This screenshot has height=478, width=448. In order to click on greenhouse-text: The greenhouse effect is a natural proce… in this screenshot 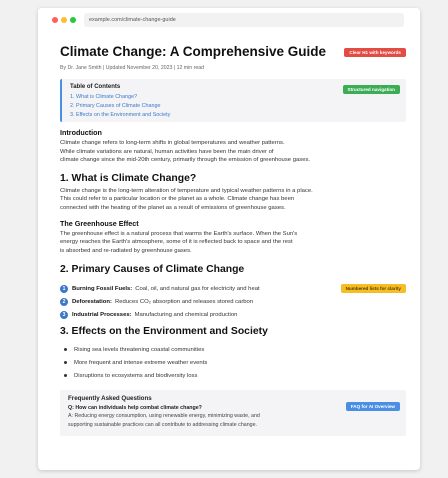, I will do `click(179, 242)`.